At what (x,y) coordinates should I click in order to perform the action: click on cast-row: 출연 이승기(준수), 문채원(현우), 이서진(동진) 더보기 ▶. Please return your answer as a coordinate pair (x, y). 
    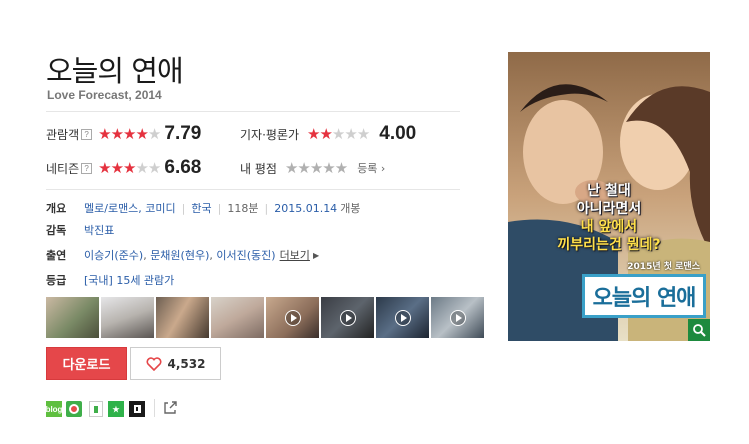
    Looking at the image, I should click on (183, 255).